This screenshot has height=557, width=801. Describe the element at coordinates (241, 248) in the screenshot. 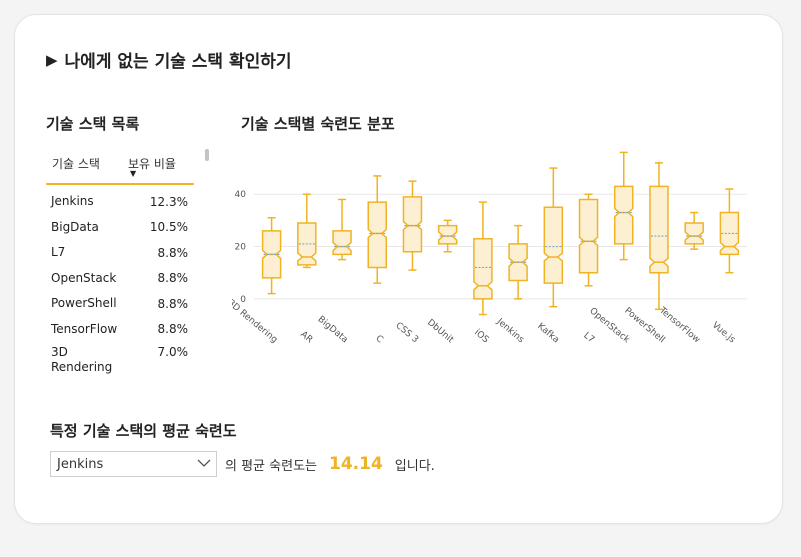

I see `y-tick-label: 20` at that location.